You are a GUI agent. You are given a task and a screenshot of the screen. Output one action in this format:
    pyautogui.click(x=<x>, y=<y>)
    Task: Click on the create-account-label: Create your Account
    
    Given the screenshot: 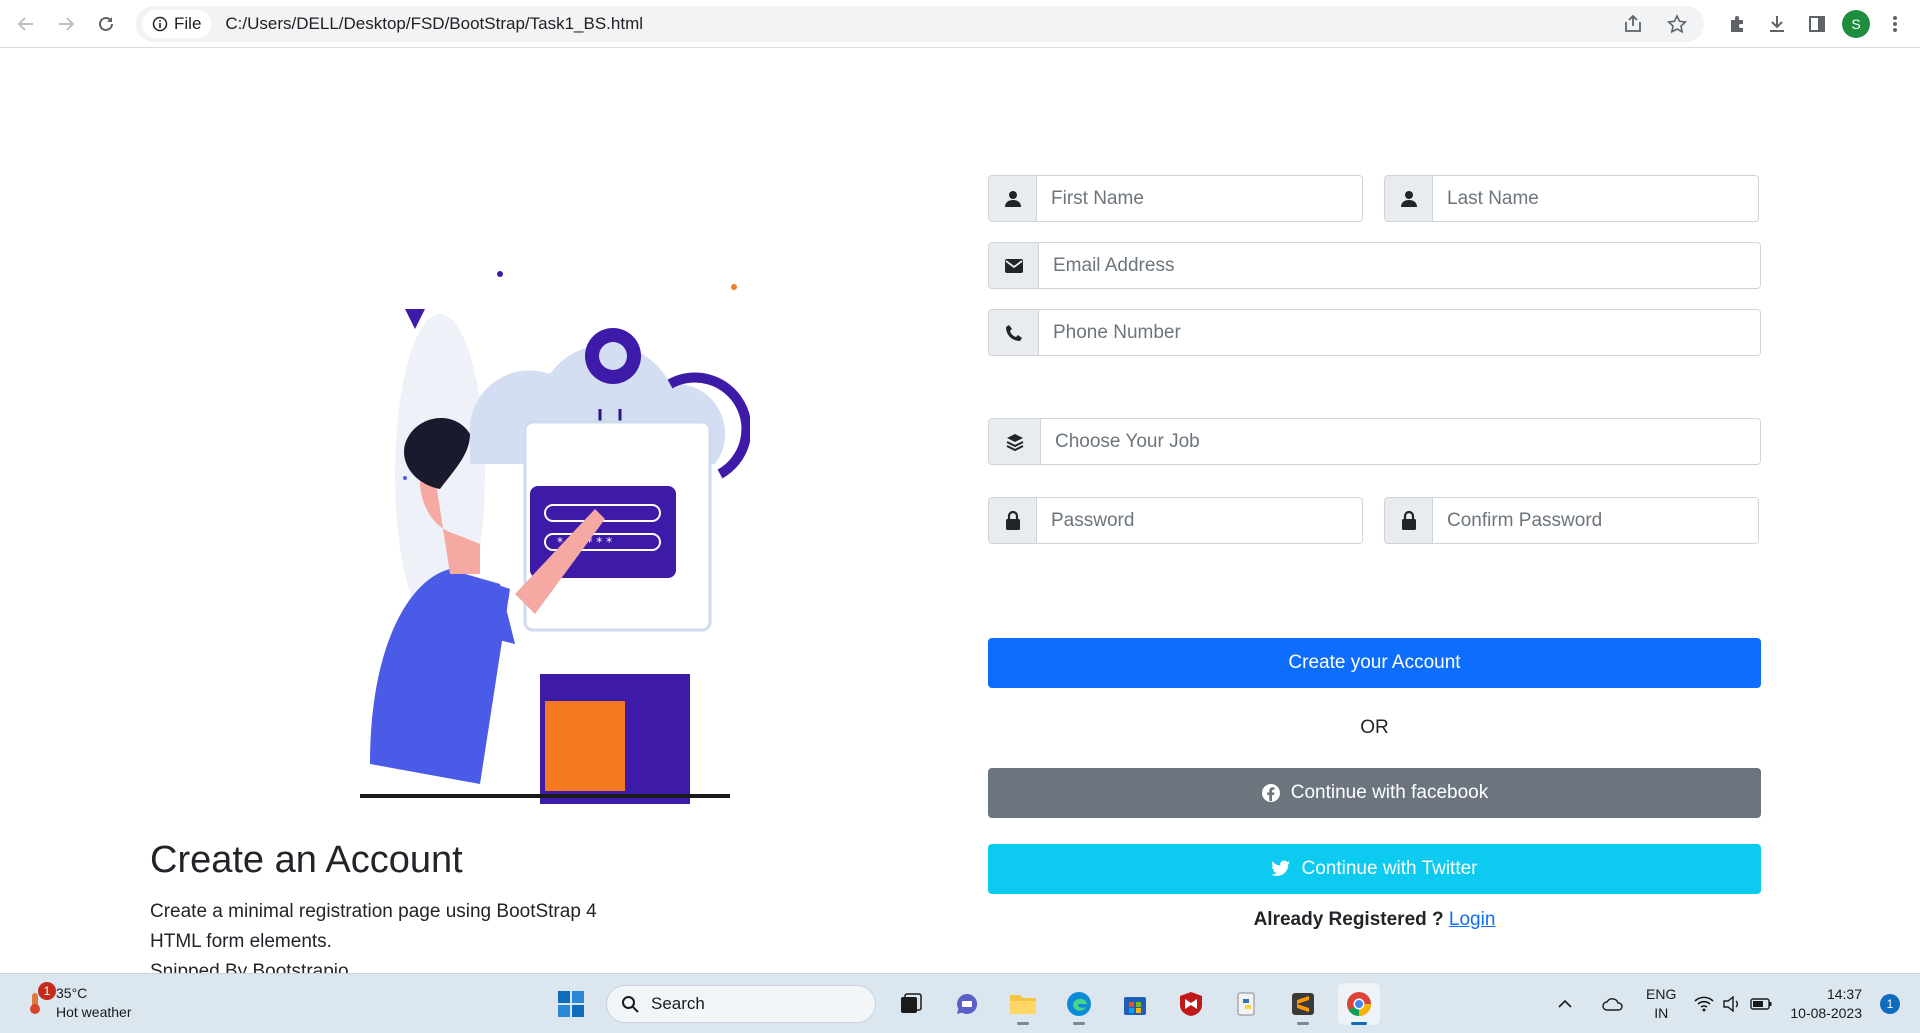 What is the action you would take?
    pyautogui.click(x=1374, y=662)
    